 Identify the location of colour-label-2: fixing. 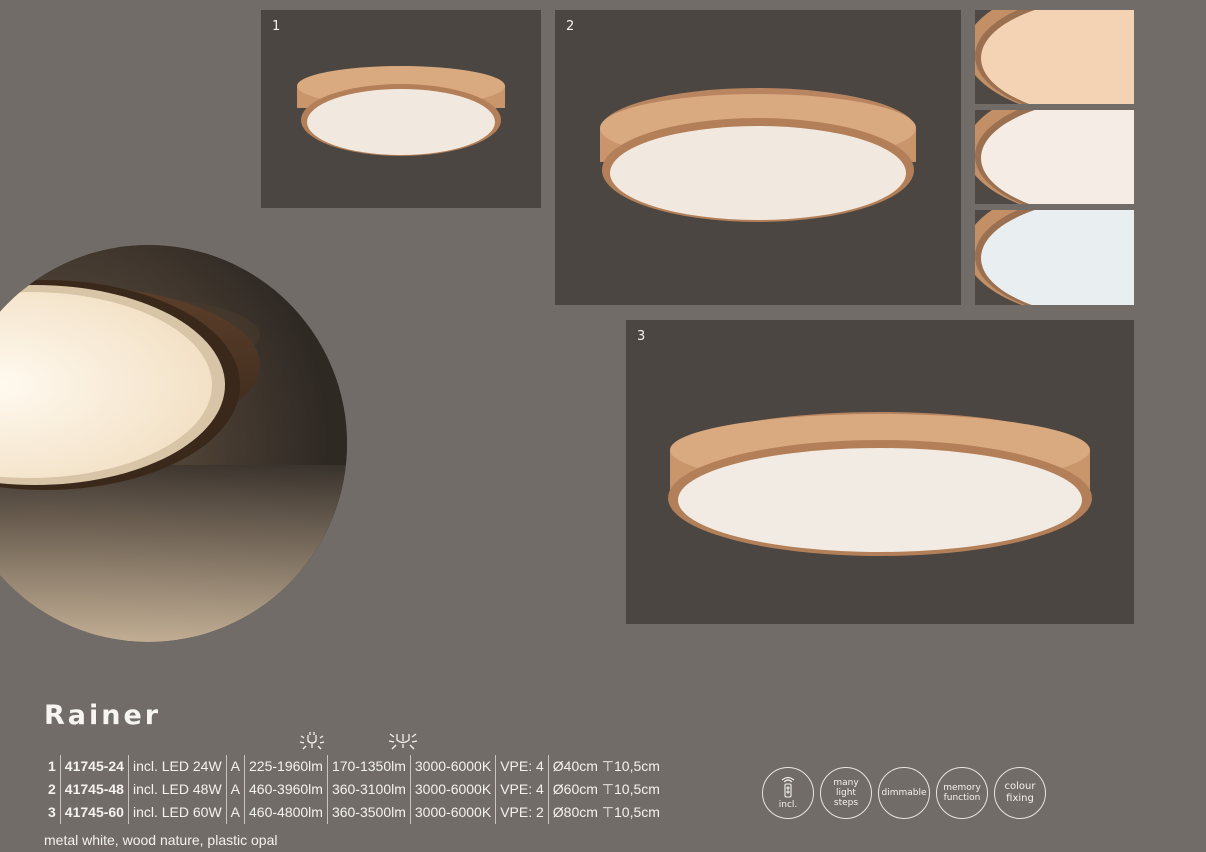
(1020, 798).